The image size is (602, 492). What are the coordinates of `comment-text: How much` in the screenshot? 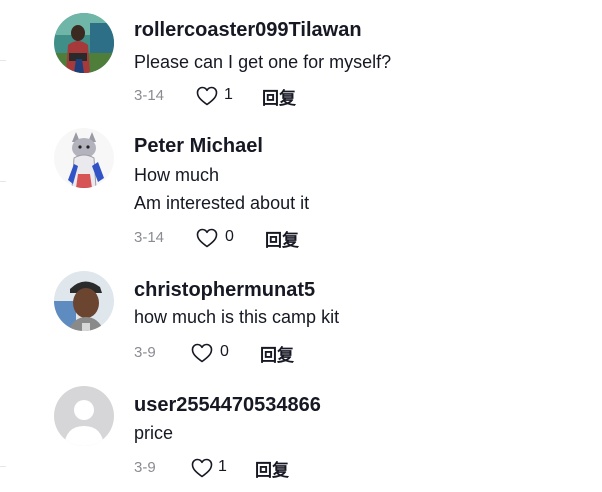 It's located at (177, 175).